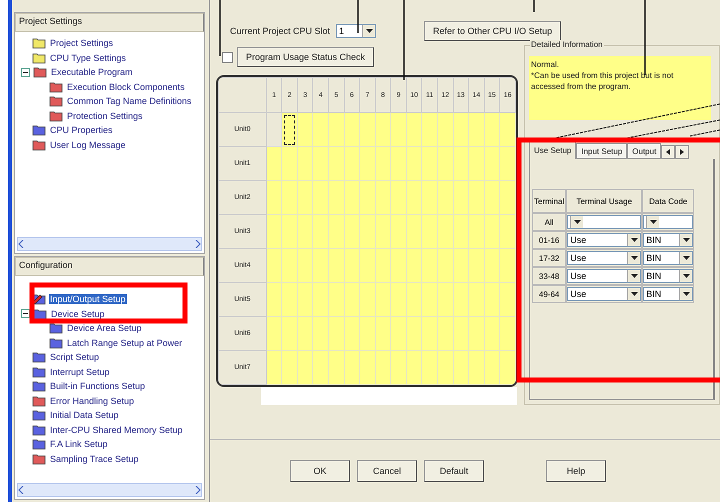 The image size is (720, 502). Describe the element at coordinates (105, 115) in the screenshot. I see `tree-item: Protection Settings` at that location.